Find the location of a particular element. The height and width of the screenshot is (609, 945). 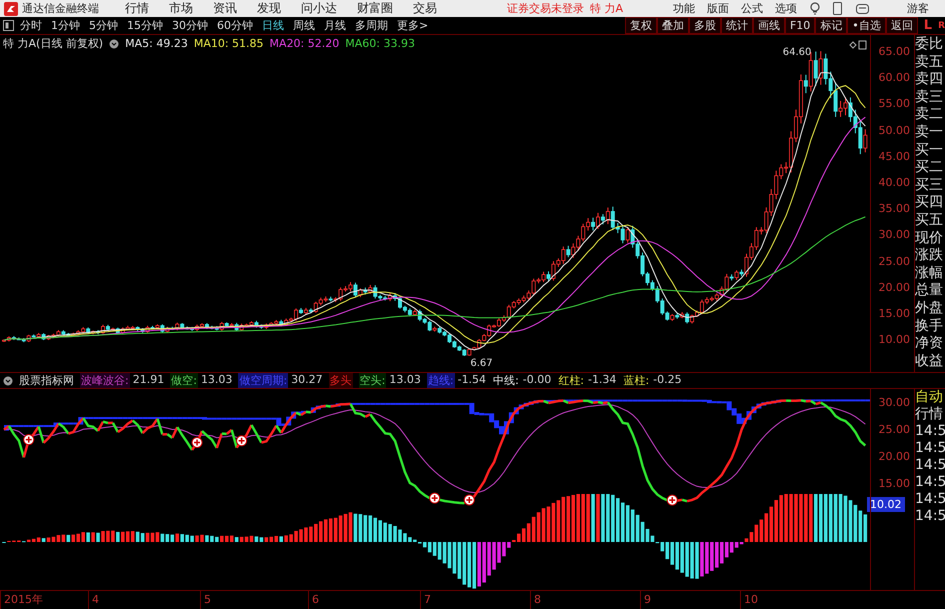

stock-name: 特 力A is located at coordinates (607, 8).